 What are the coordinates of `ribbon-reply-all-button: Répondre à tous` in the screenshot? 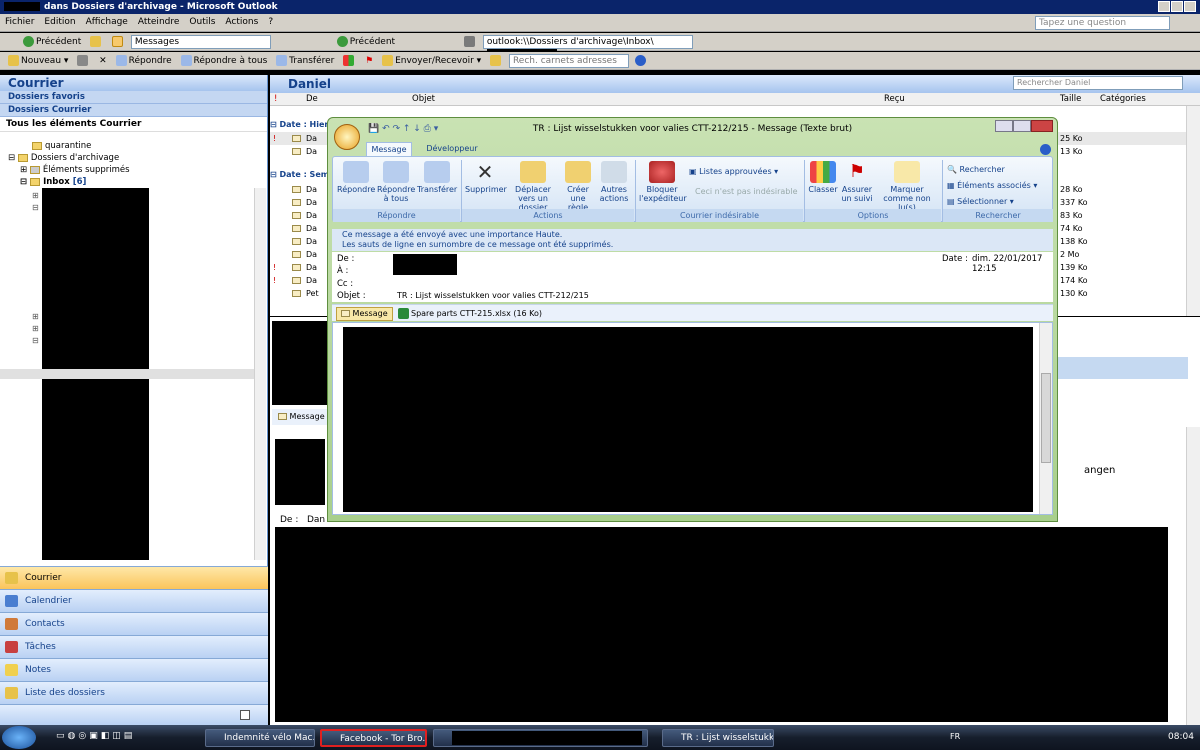 It's located at (396, 182).